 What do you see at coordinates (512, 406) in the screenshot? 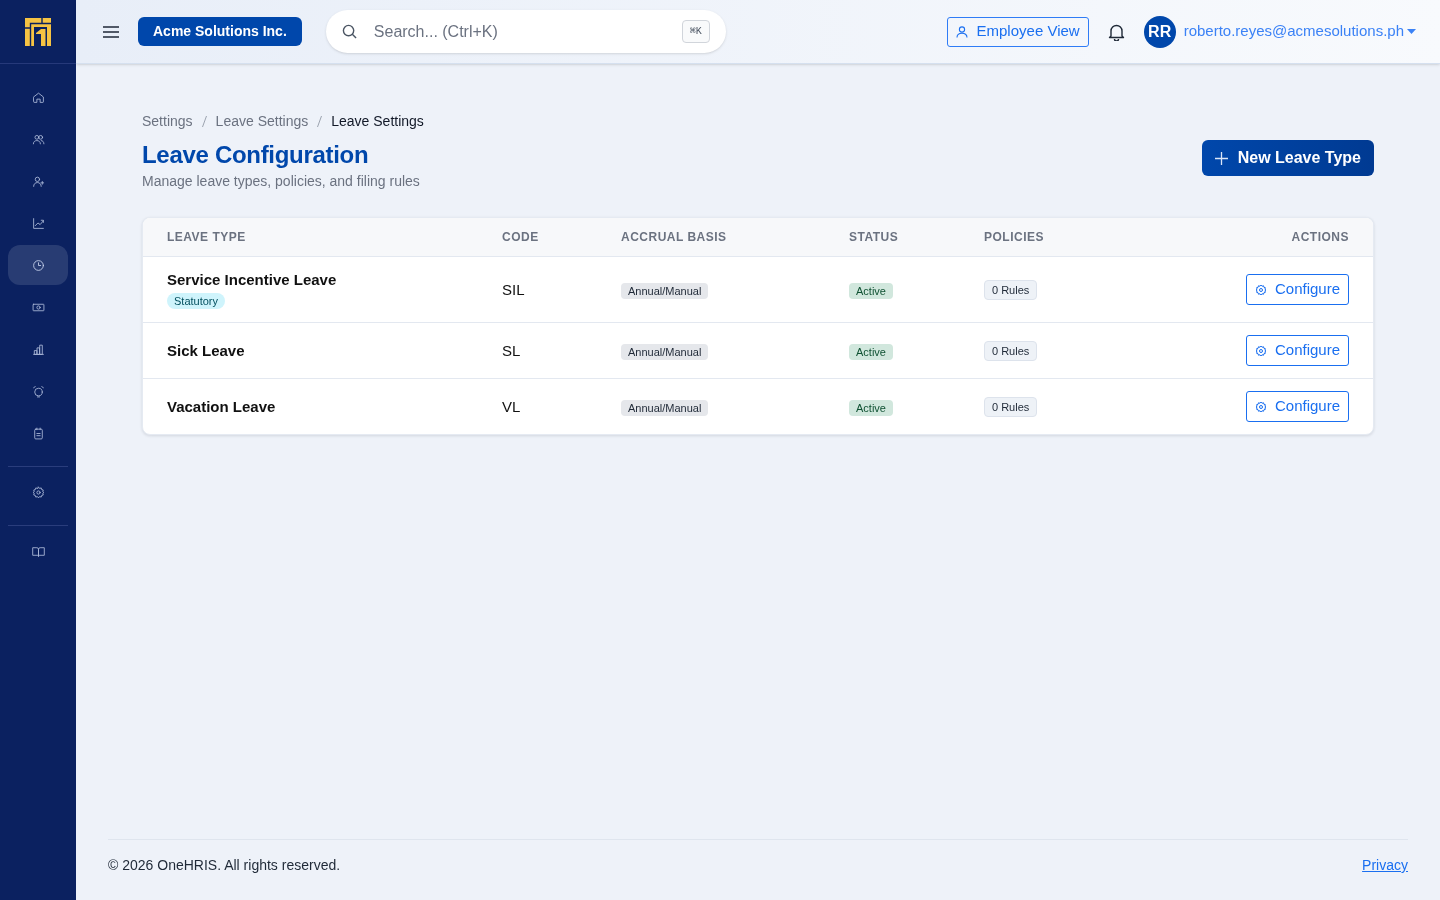
I see `code-cell-text: VL` at bounding box center [512, 406].